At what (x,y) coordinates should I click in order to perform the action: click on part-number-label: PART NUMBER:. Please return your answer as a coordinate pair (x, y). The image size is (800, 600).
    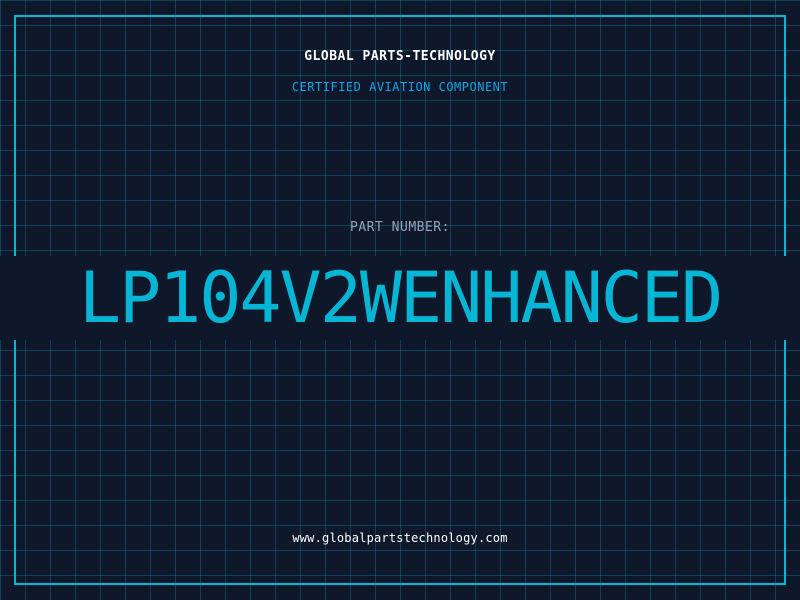
    Looking at the image, I should click on (400, 227).